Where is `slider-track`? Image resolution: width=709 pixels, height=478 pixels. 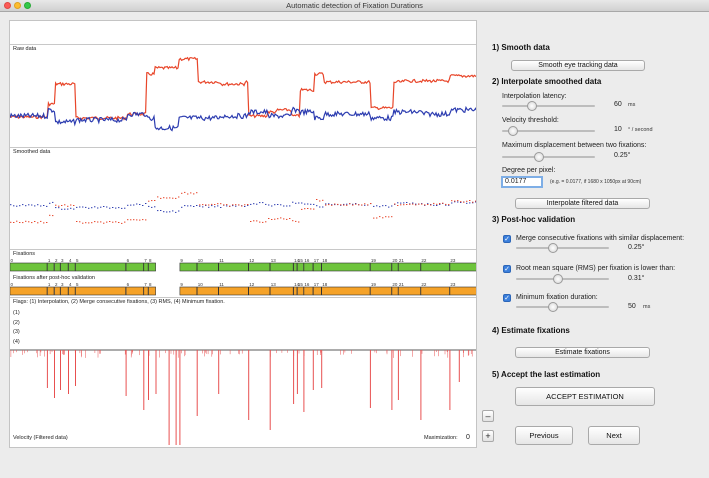
slider-track is located at coordinates (548, 157).